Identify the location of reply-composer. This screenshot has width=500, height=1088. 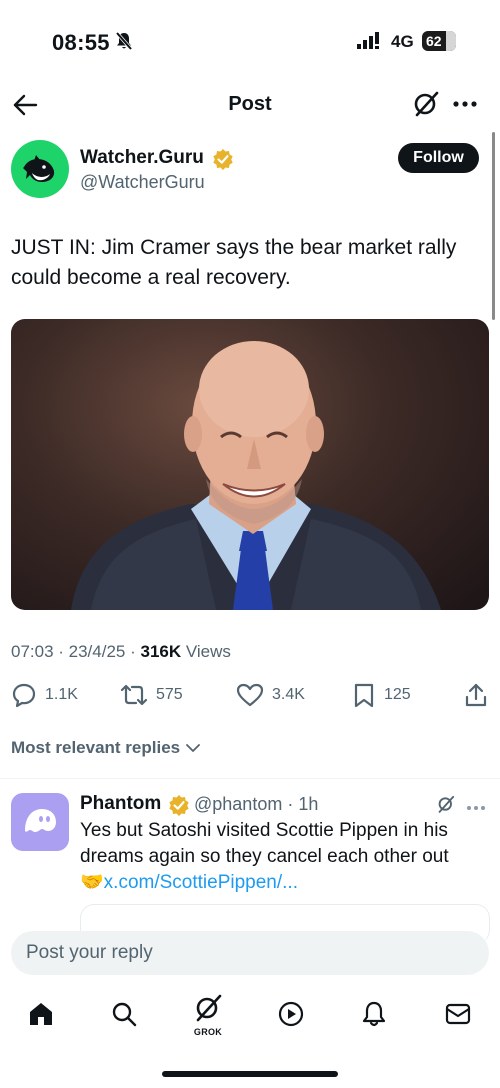
(250, 953).